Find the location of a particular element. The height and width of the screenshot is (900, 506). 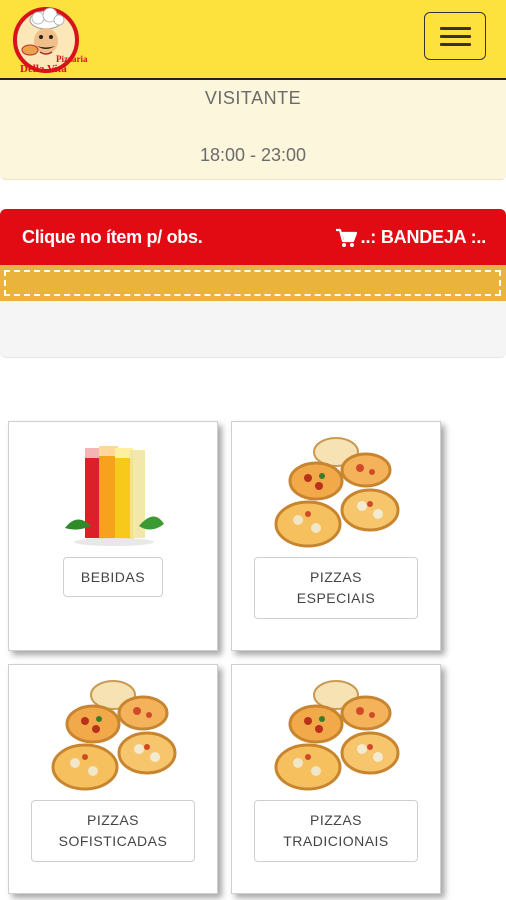

svg-text: Della Vita is located at coordinates (43, 68).